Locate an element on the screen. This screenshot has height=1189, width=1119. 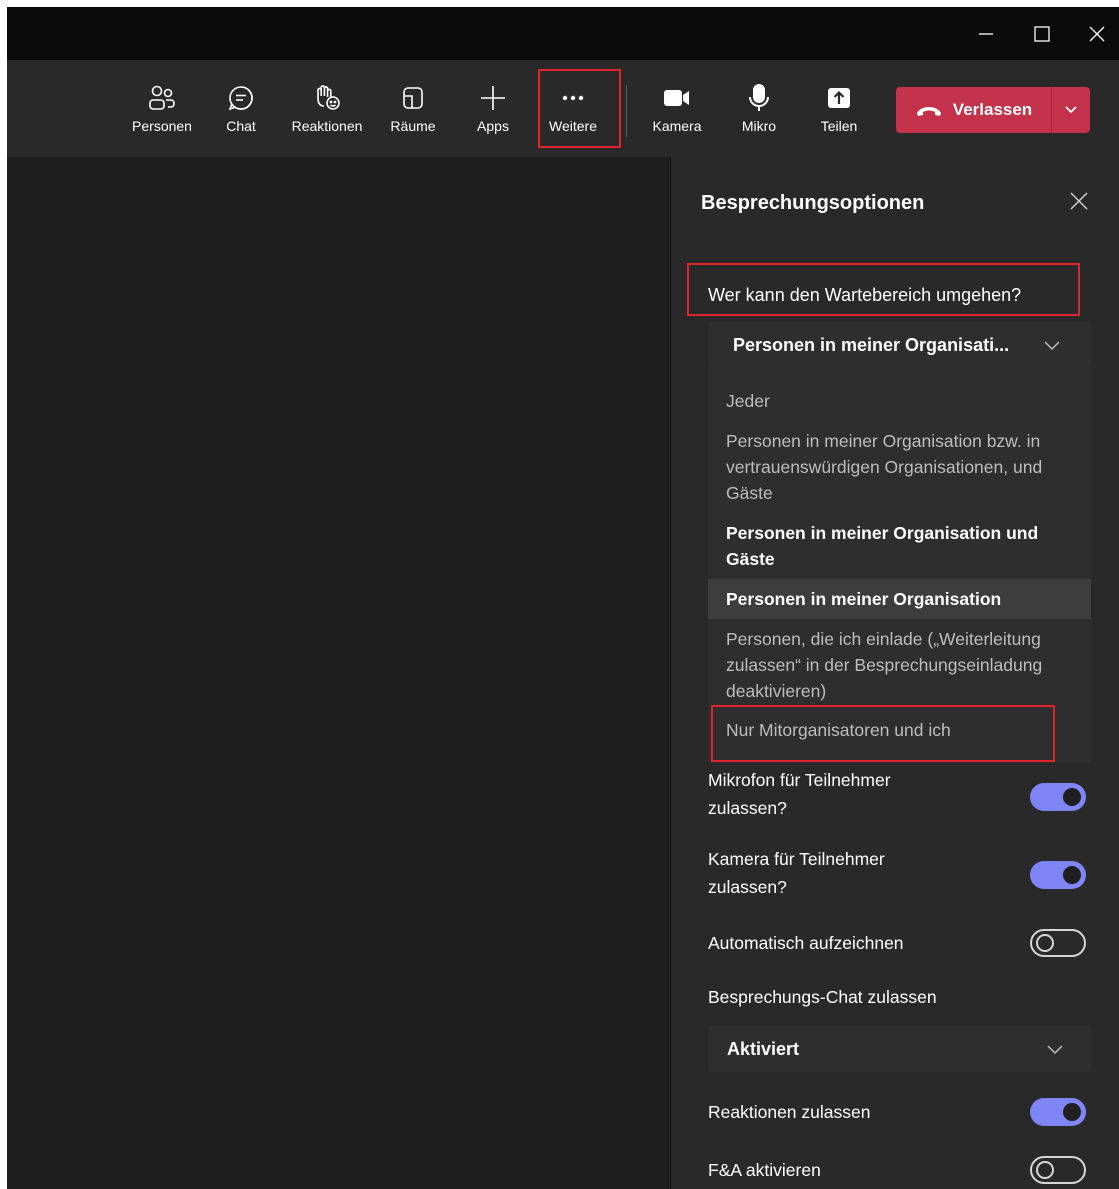
rooms-label: Räume is located at coordinates (413, 126).